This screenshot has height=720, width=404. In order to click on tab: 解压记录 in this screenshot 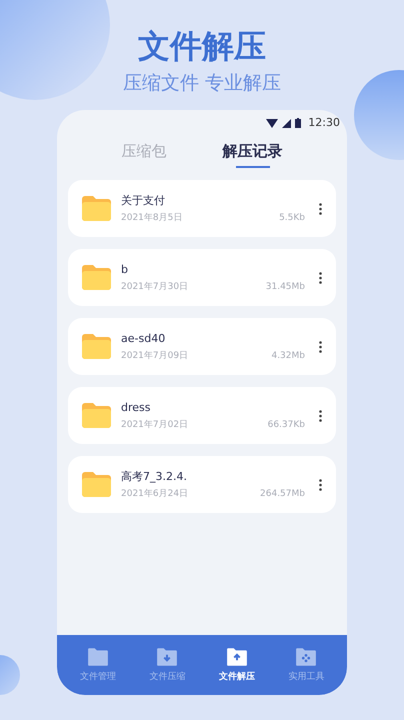, I will do `click(252, 154)`.